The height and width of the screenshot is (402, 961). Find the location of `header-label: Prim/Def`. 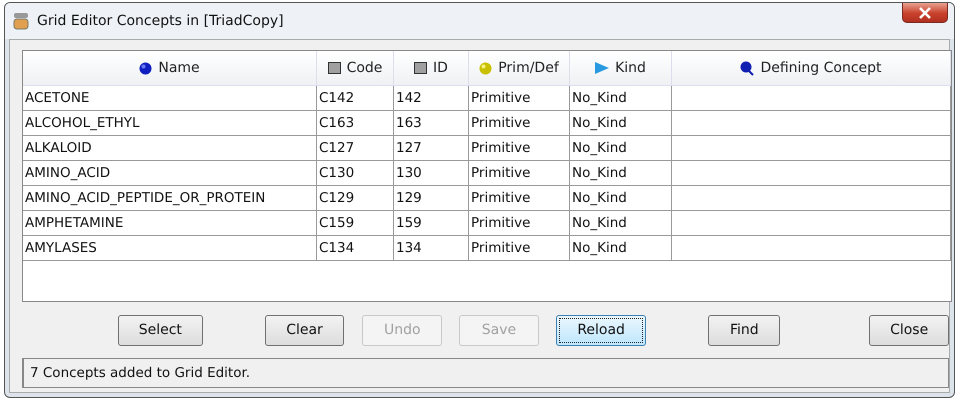

header-label: Prim/Def is located at coordinates (528, 68).